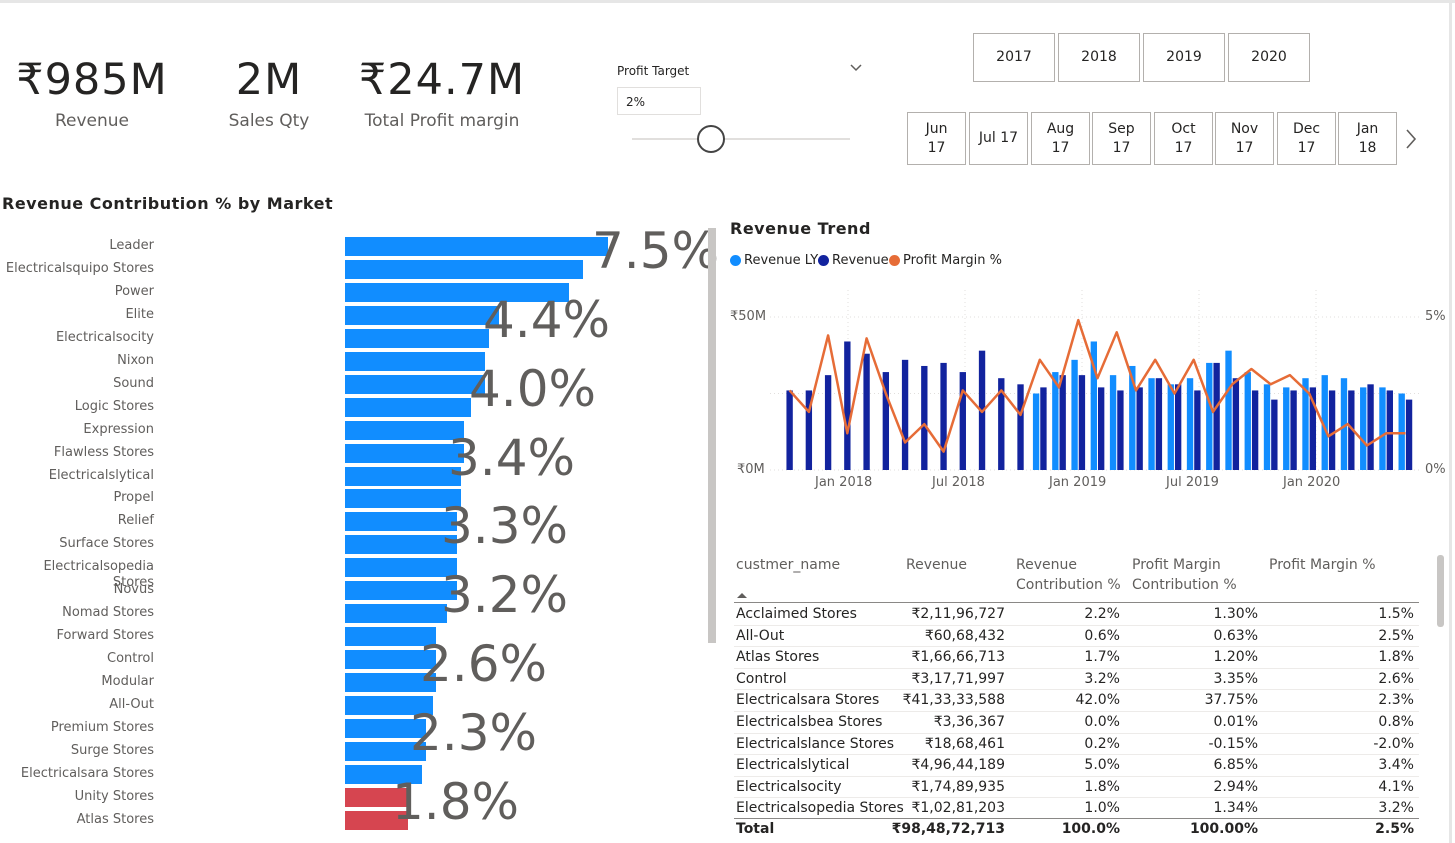 Image resolution: width=1455 pixels, height=843 pixels. What do you see at coordinates (1121, 138) in the screenshot?
I see `month-tile: Sep 17` at bounding box center [1121, 138].